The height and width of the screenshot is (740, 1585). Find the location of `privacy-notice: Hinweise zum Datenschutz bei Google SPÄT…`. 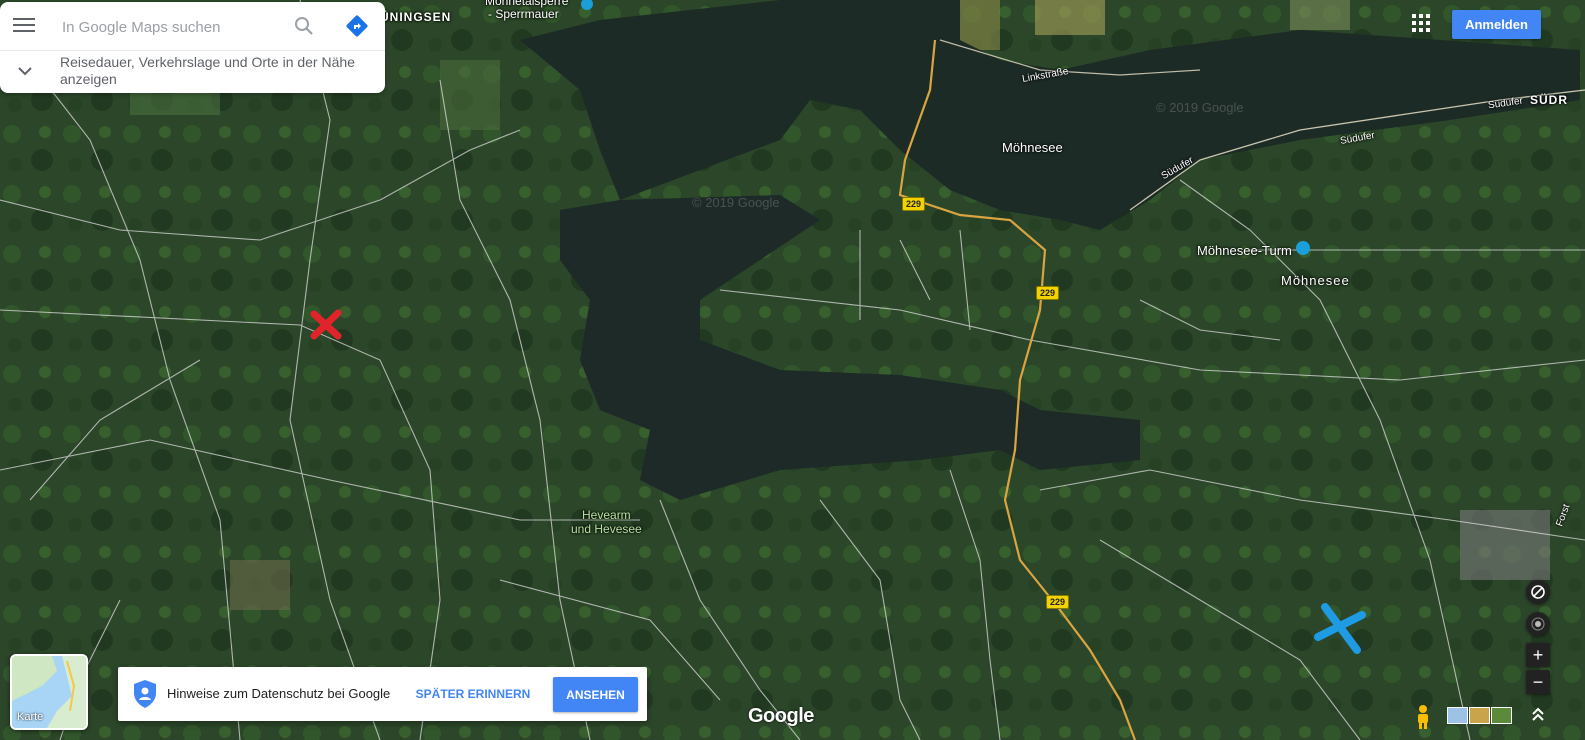

privacy-notice: Hinweise zum Datenschutz bei Google SPÄT… is located at coordinates (382, 694).